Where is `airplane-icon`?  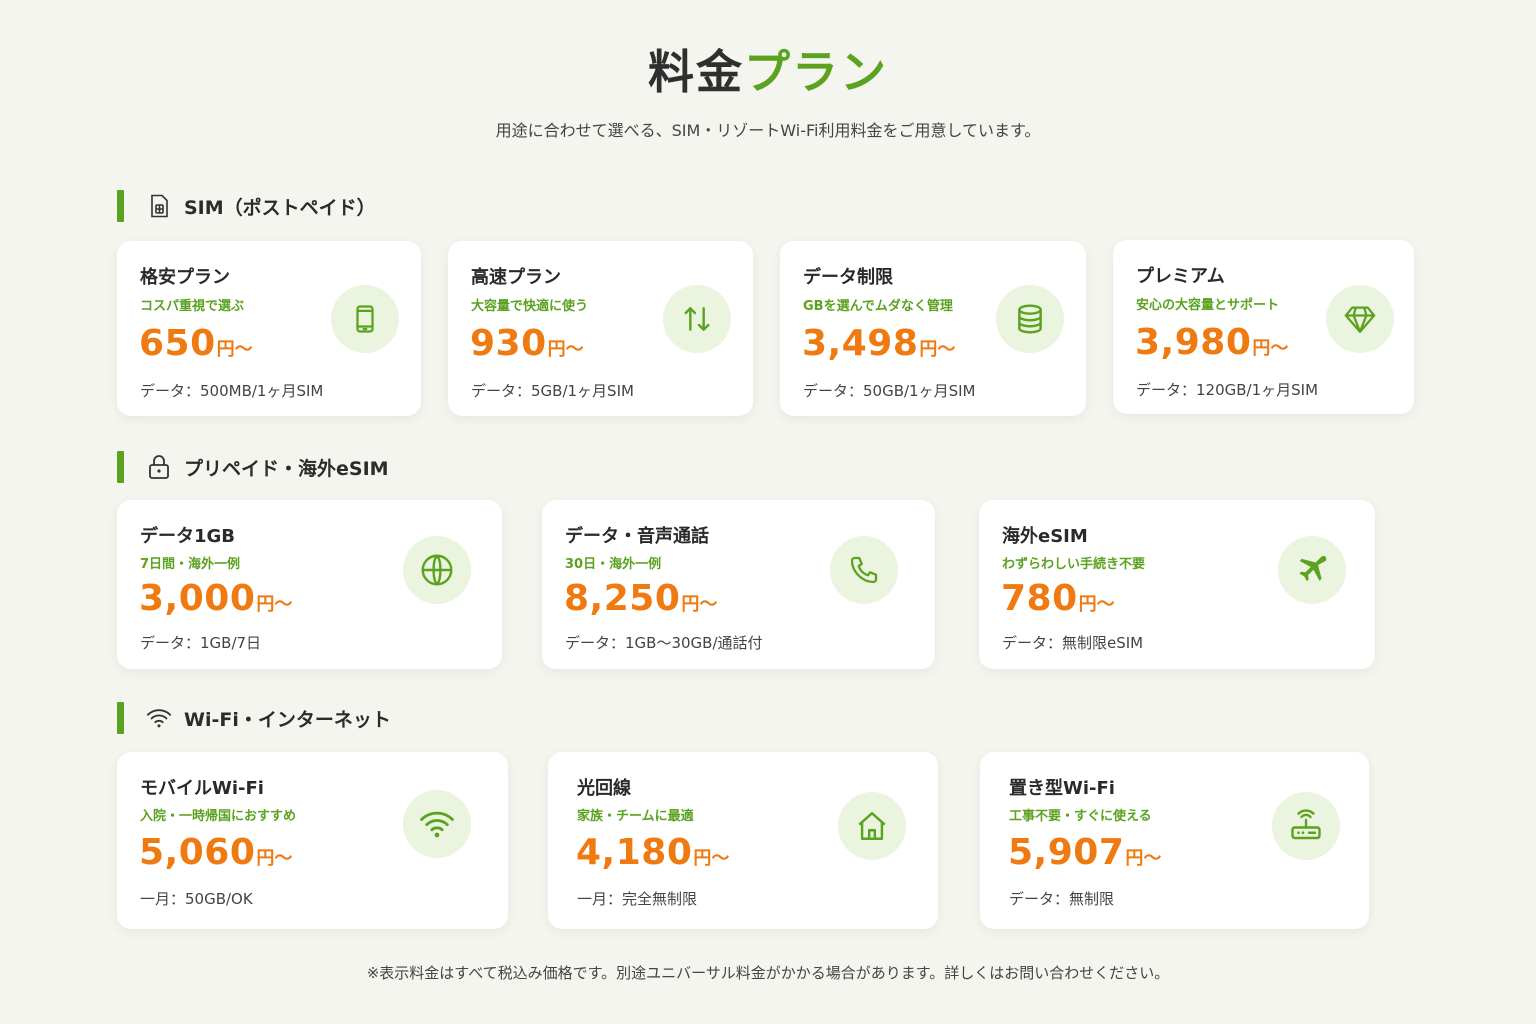 airplane-icon is located at coordinates (1312, 570).